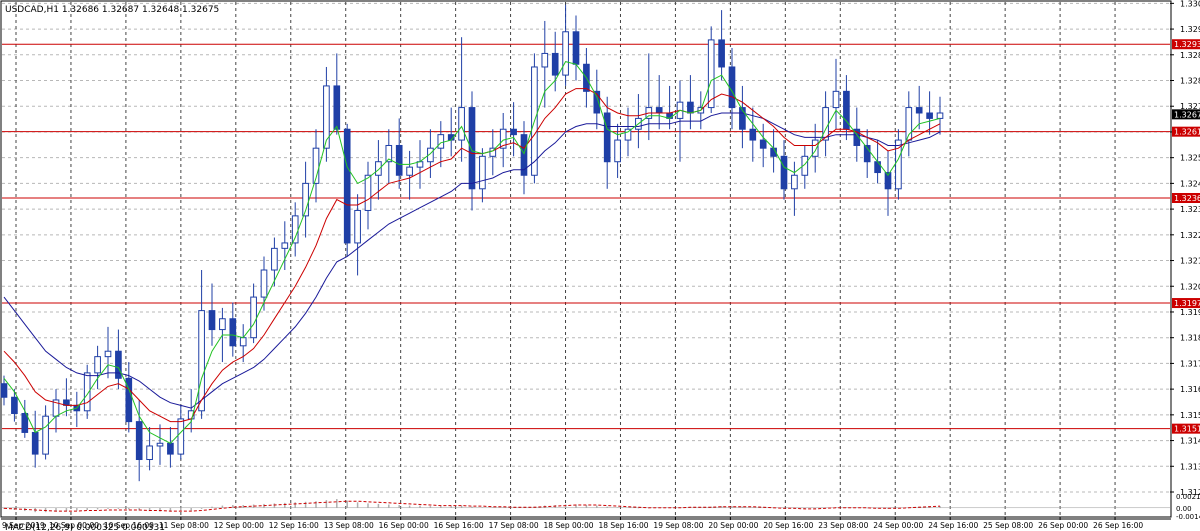 The image size is (1200, 531). I want to click on price-tick-label: 1.31280, so click(1190, 492).